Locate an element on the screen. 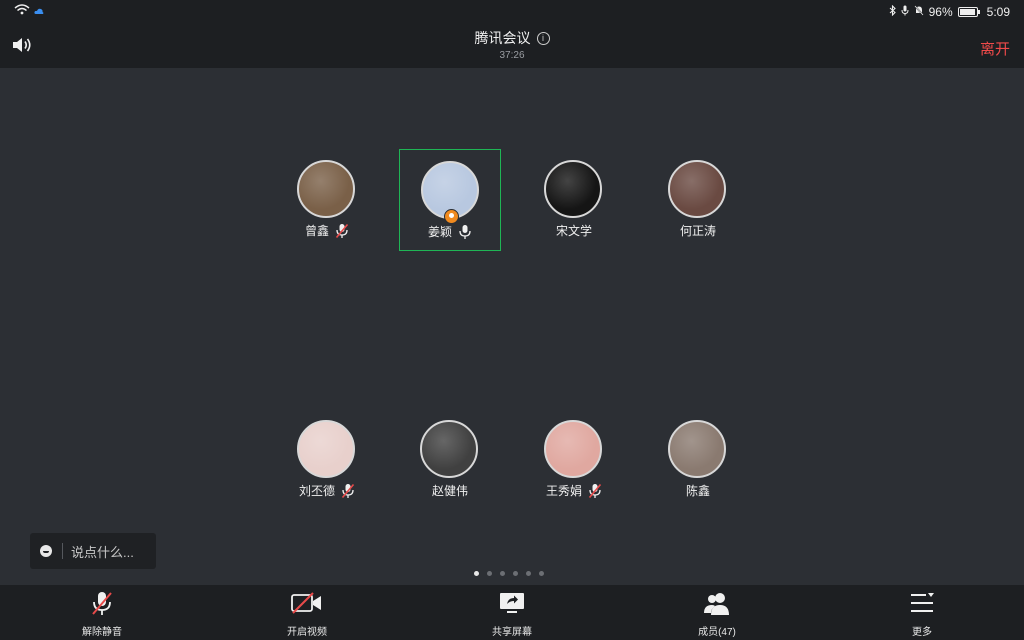 This screenshot has height=640, width=1024. unmute-button: 解除静音 is located at coordinates (102, 612).